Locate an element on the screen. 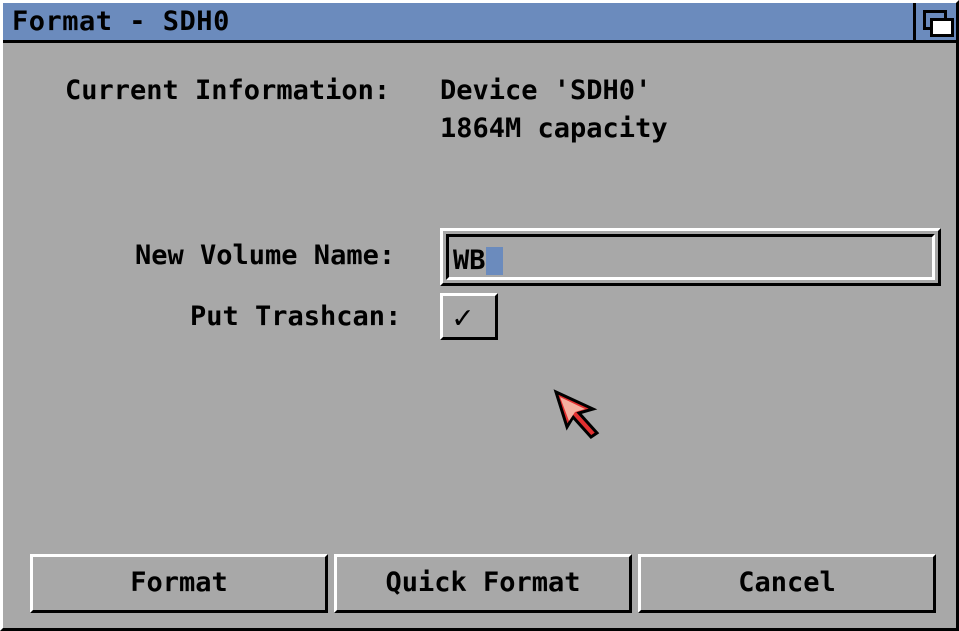 The height and width of the screenshot is (631, 959). format-button: Format is located at coordinates (179, 583).